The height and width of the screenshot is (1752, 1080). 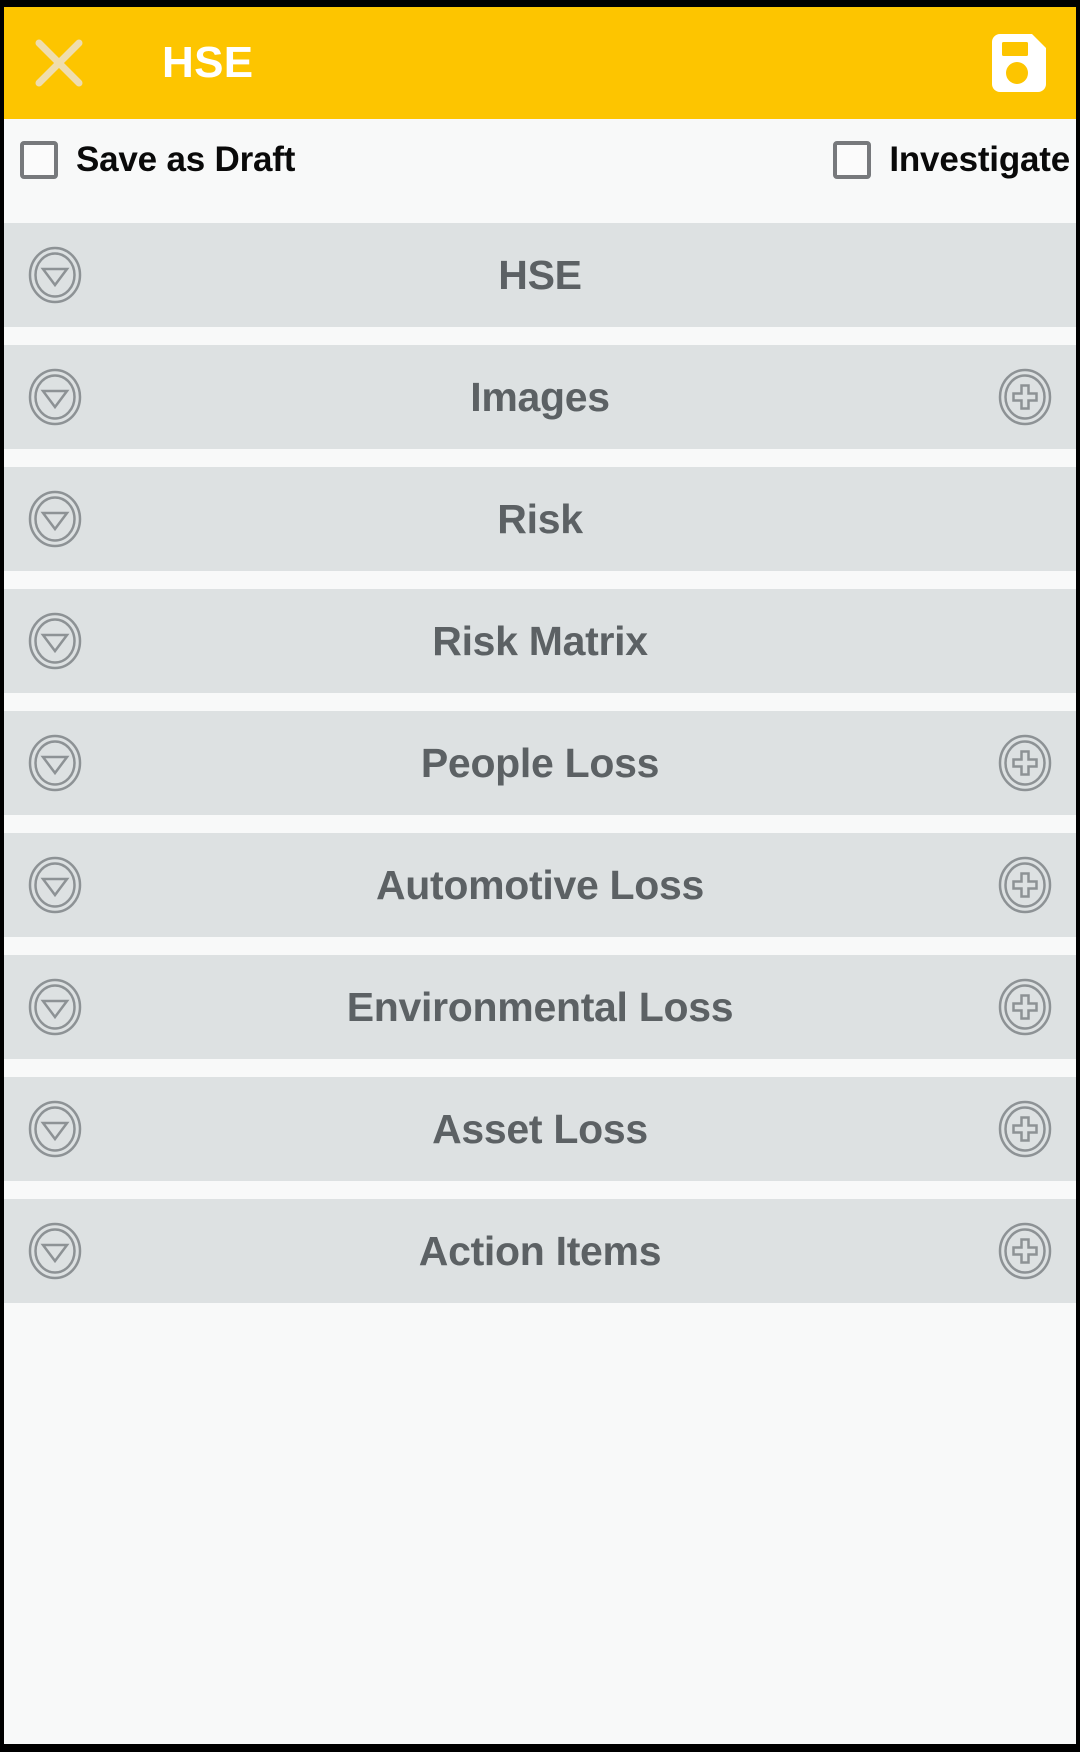 I want to click on section-row: Images, so click(x=540, y=397).